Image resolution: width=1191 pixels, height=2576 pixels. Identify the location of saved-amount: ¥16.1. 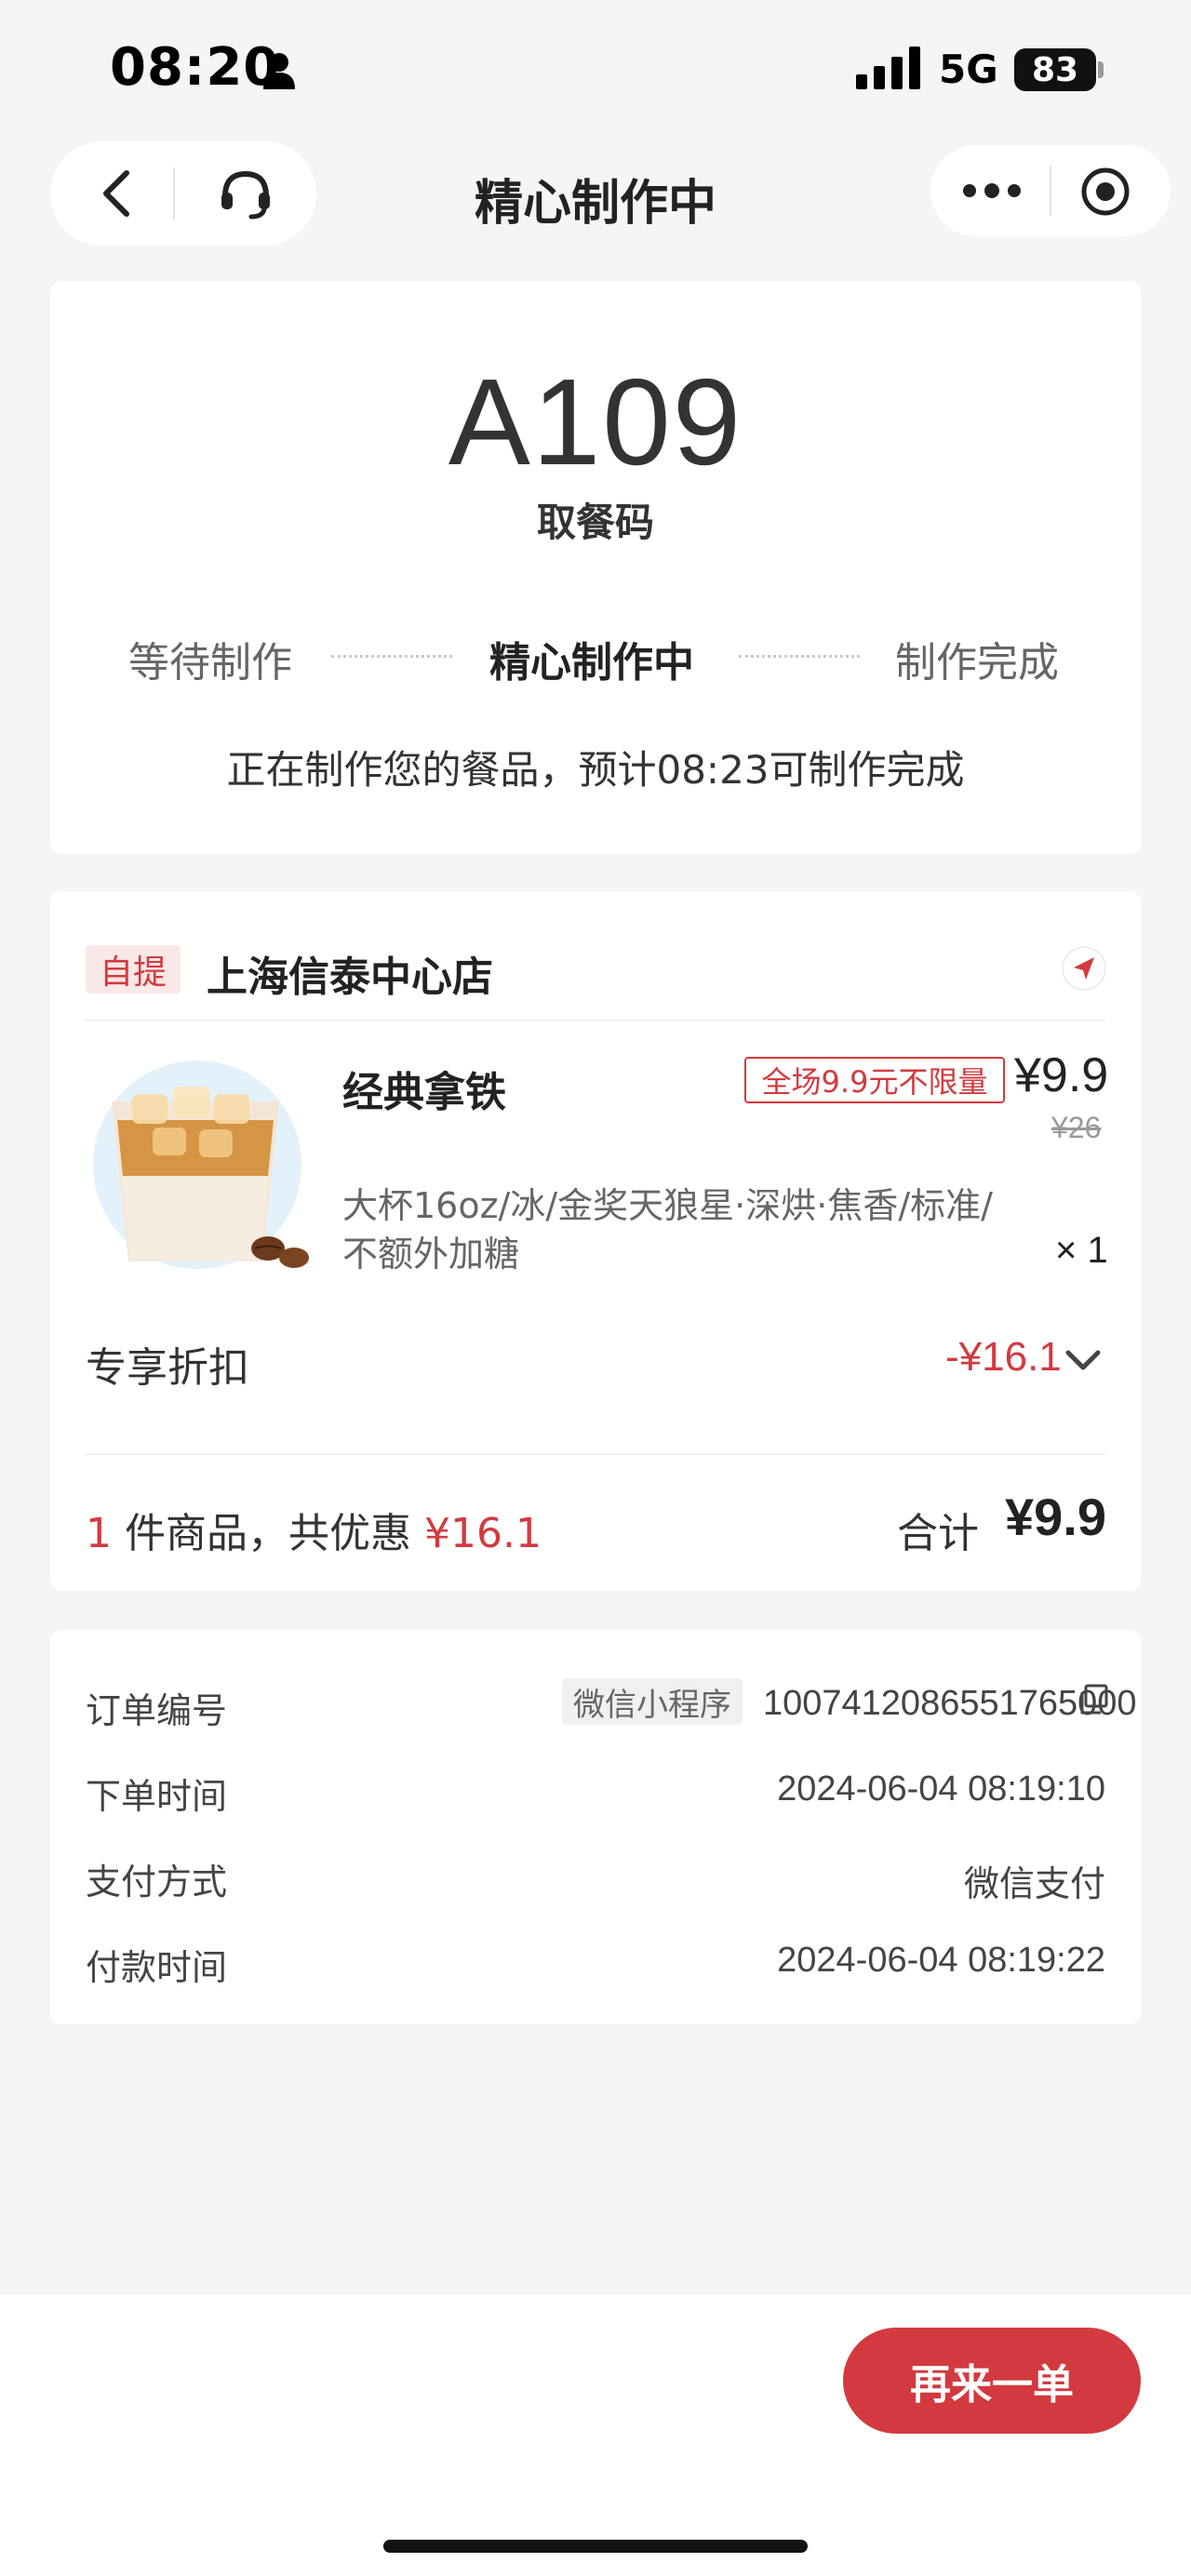
(483, 1533).